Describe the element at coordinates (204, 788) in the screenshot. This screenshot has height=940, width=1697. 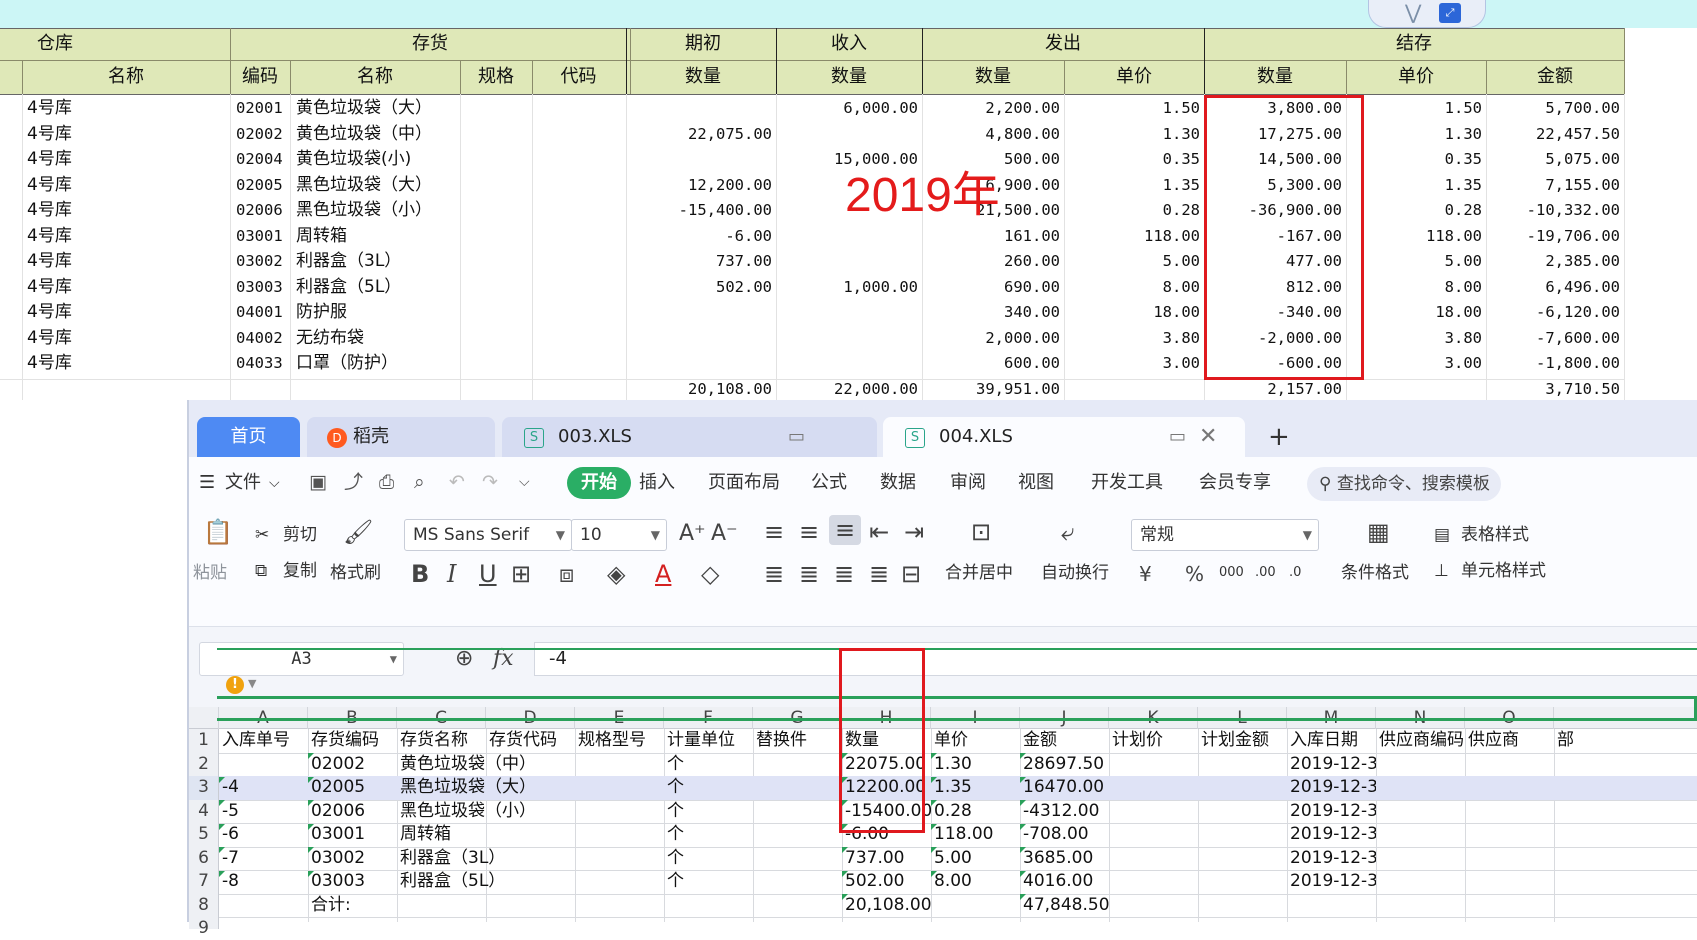
I see `row-number: 3` at that location.